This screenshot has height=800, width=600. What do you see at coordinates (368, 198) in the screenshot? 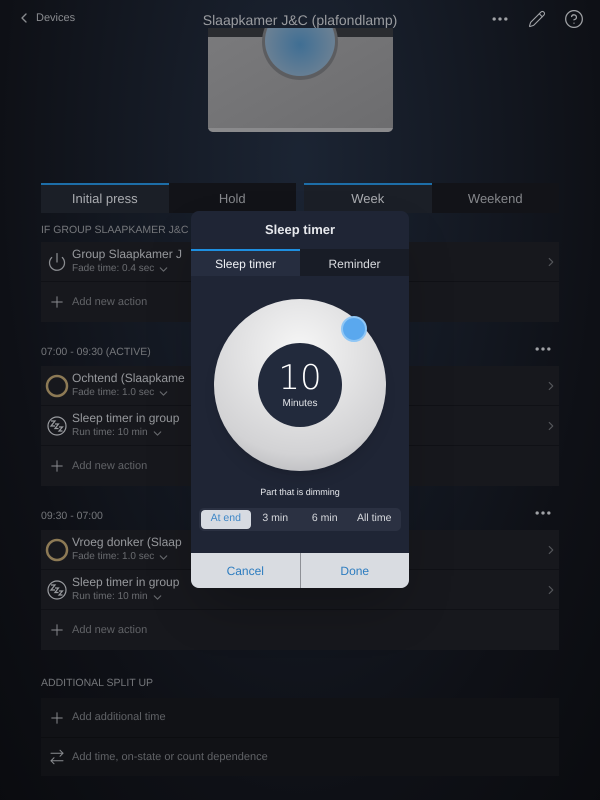
I see `tab: Week` at bounding box center [368, 198].